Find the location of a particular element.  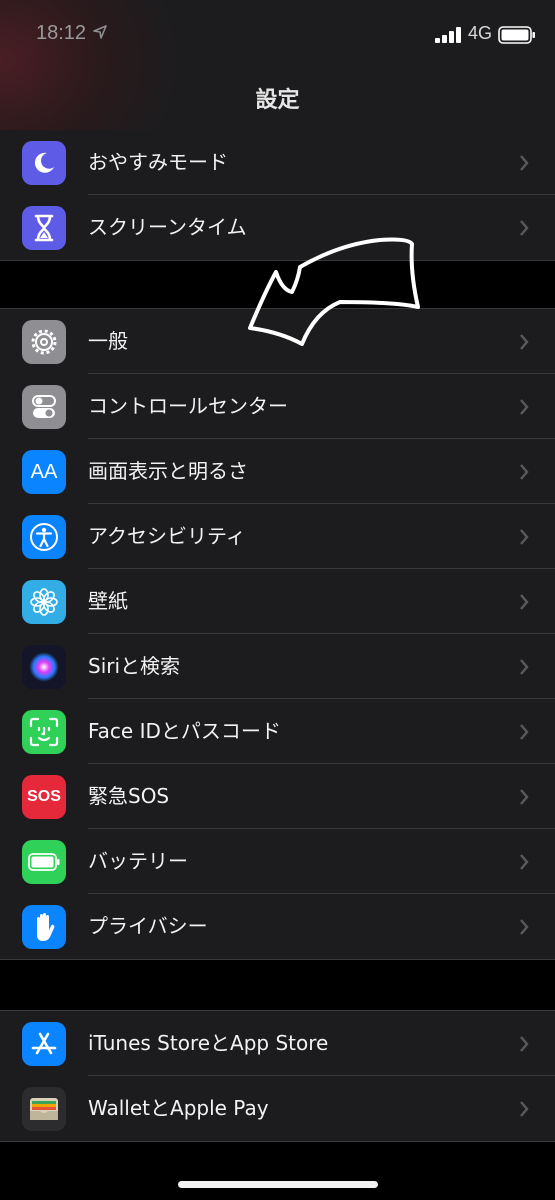

face-id-icon is located at coordinates (44, 732).